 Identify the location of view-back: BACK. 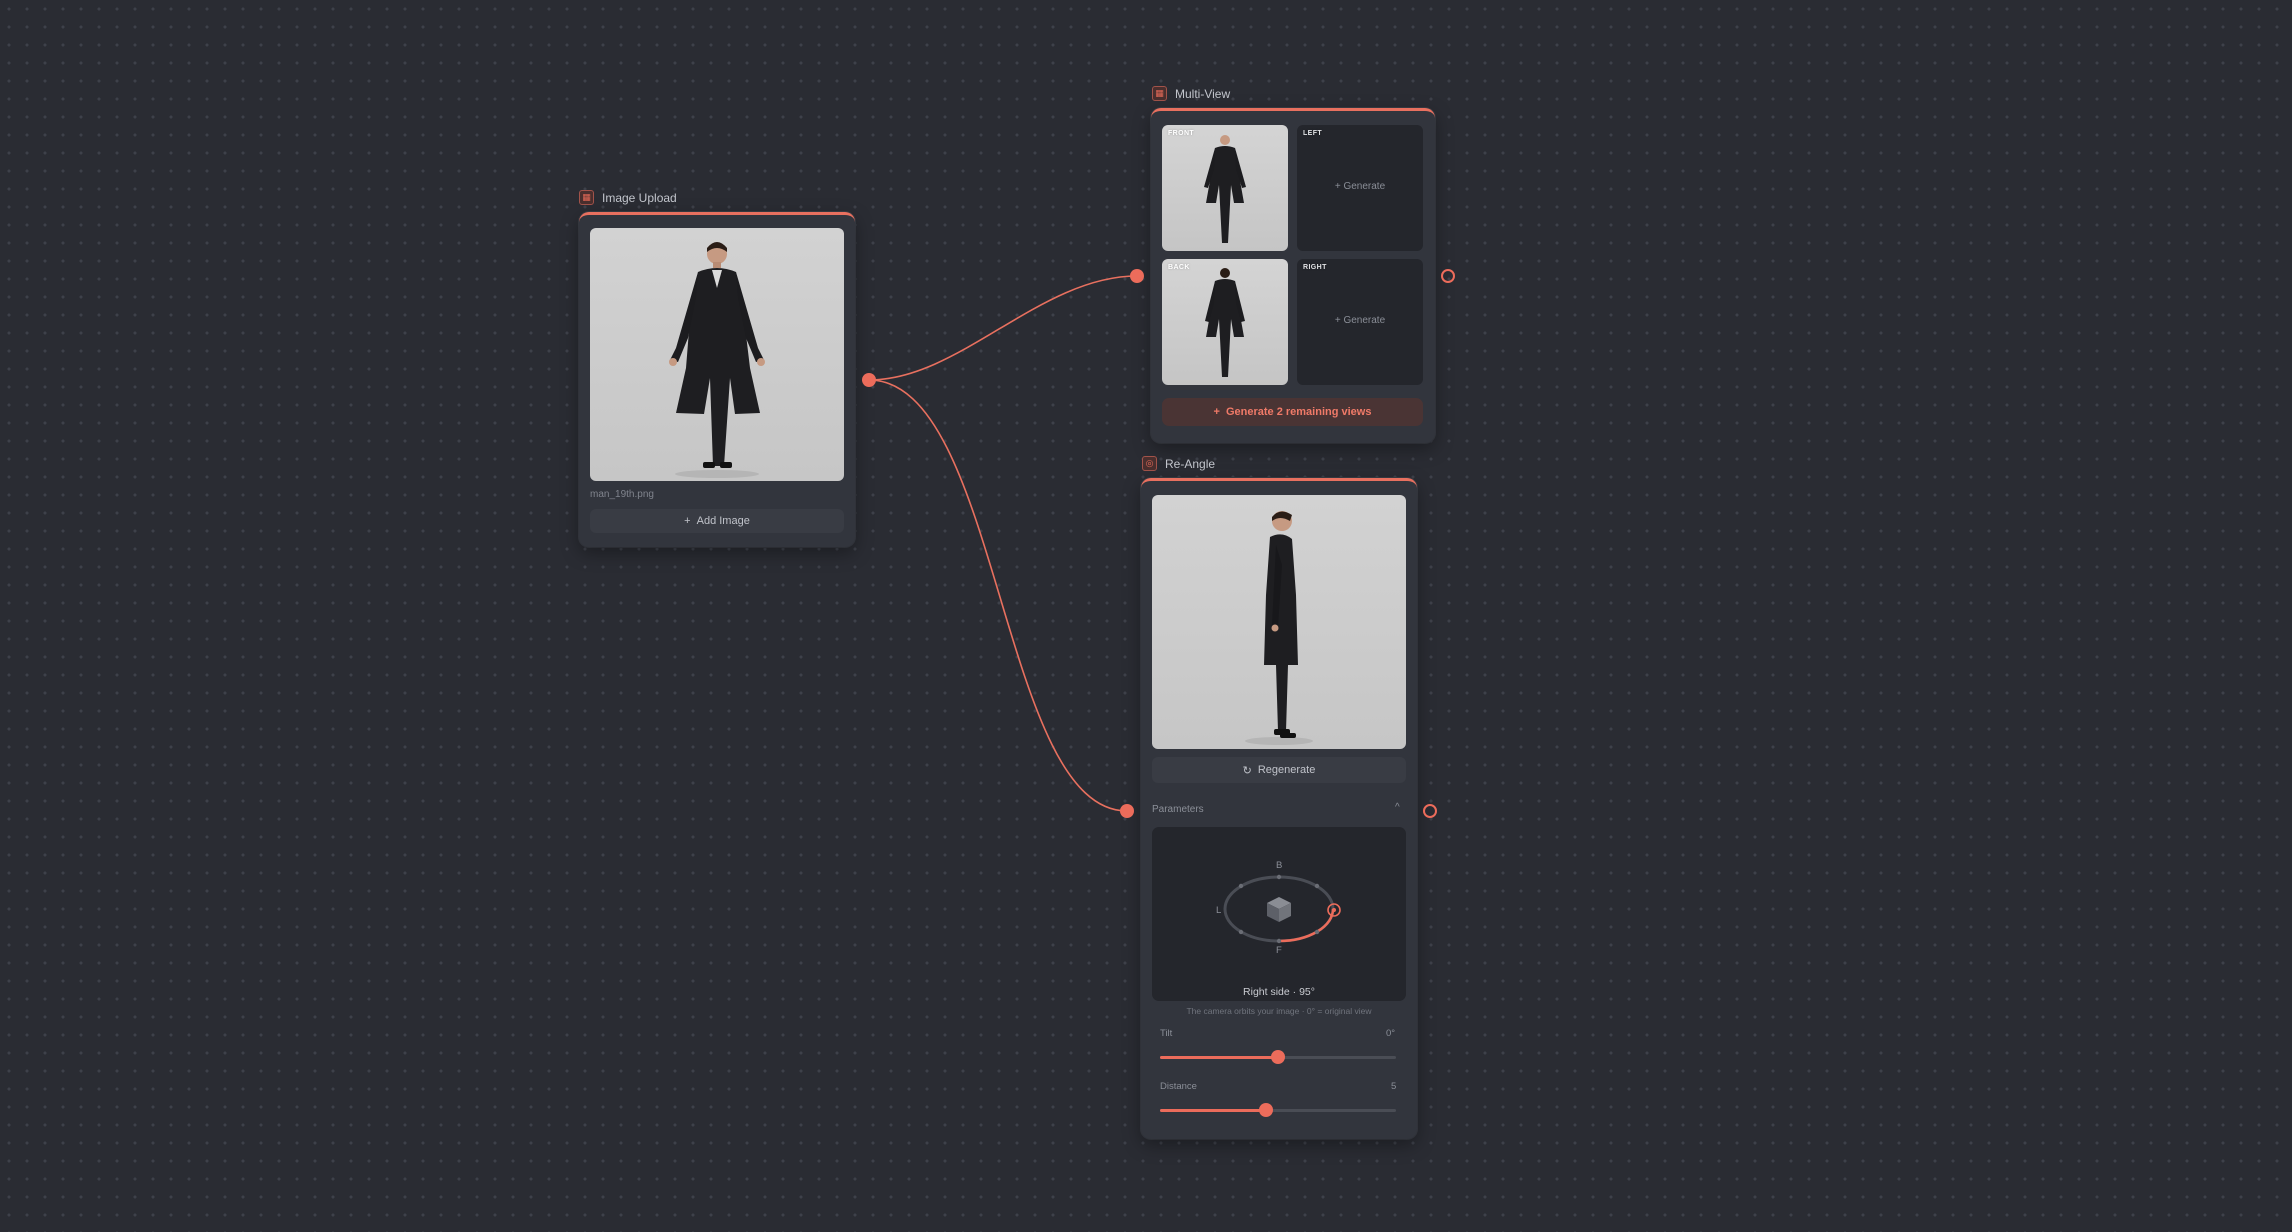
(1225, 322).